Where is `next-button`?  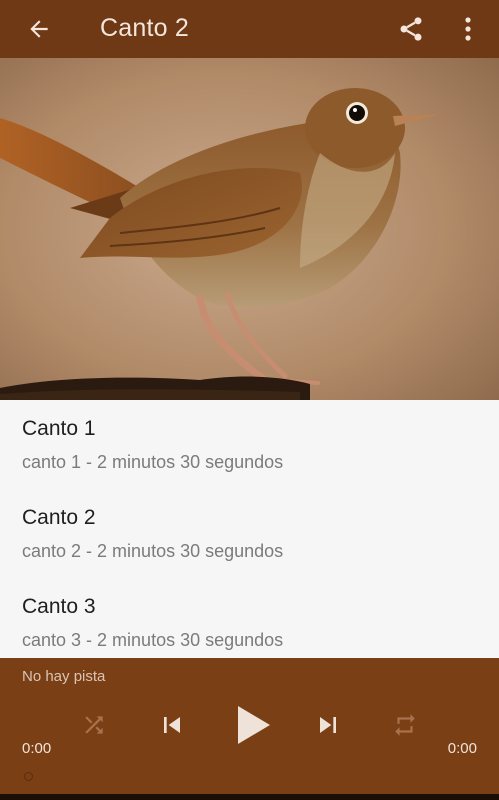 next-button is located at coordinates (328, 725).